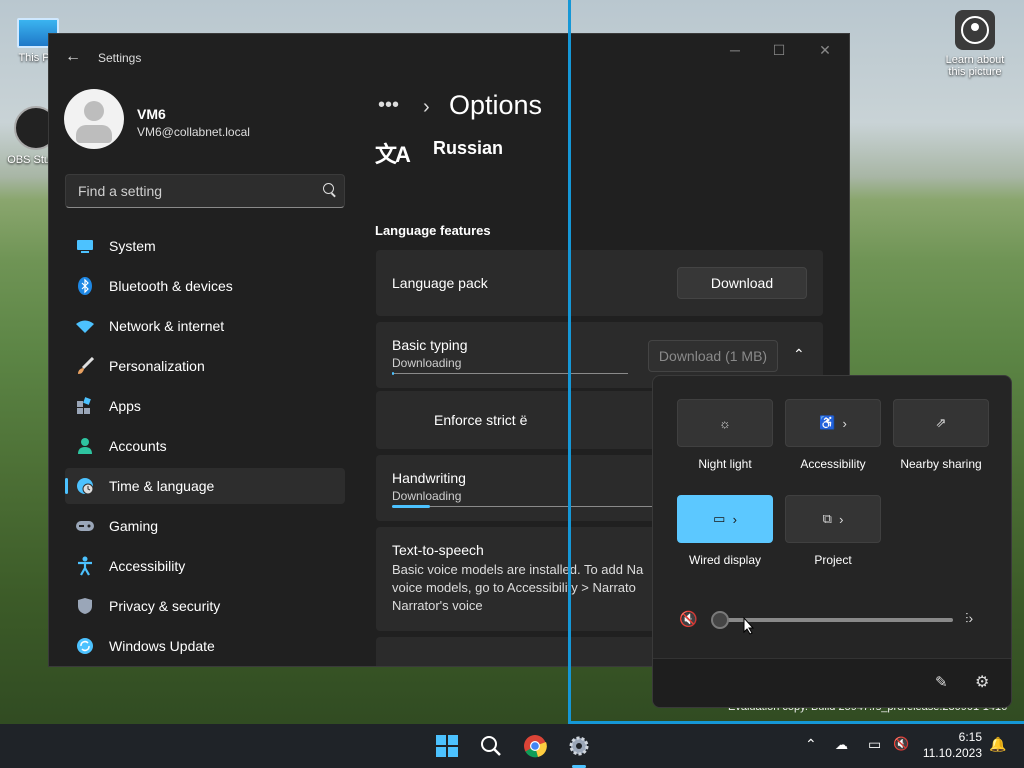 This screenshot has height=768, width=1024. Describe the element at coordinates (970, 737) in the screenshot. I see `clock-time: 6:15` at that location.